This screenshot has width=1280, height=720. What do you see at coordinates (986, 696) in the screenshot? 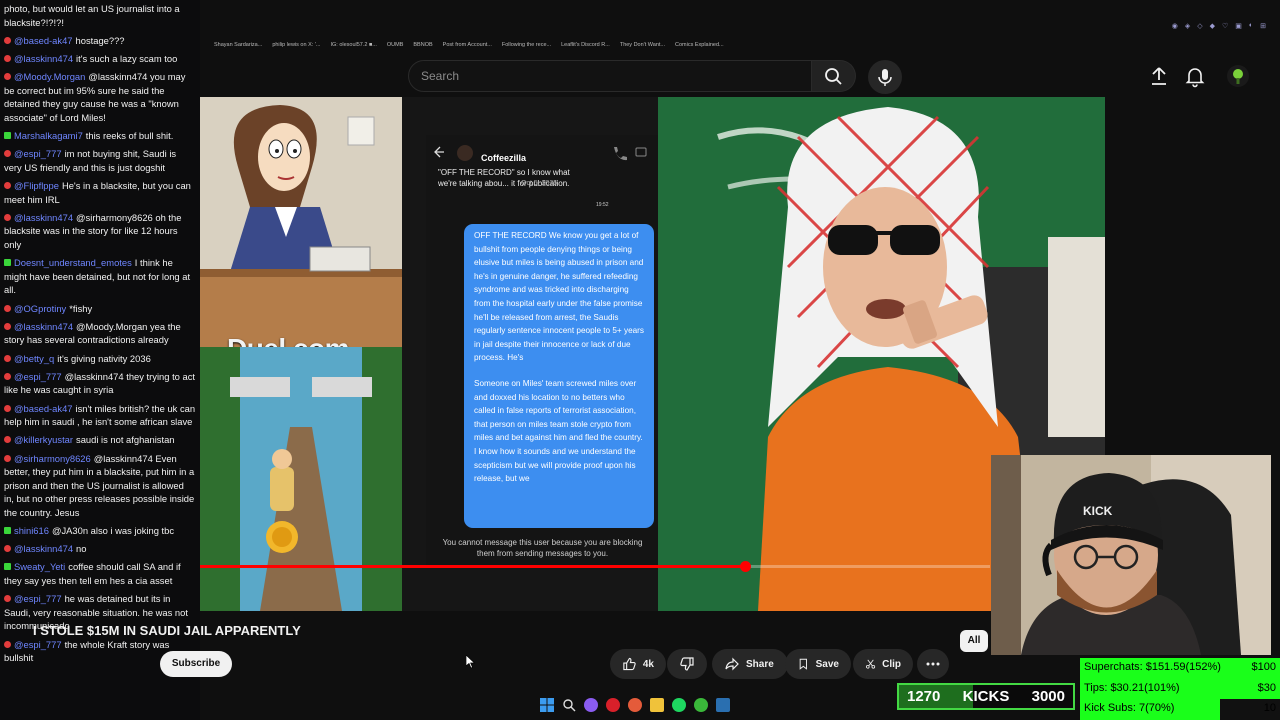
I see `kicks-label: KICKS` at bounding box center [986, 696].